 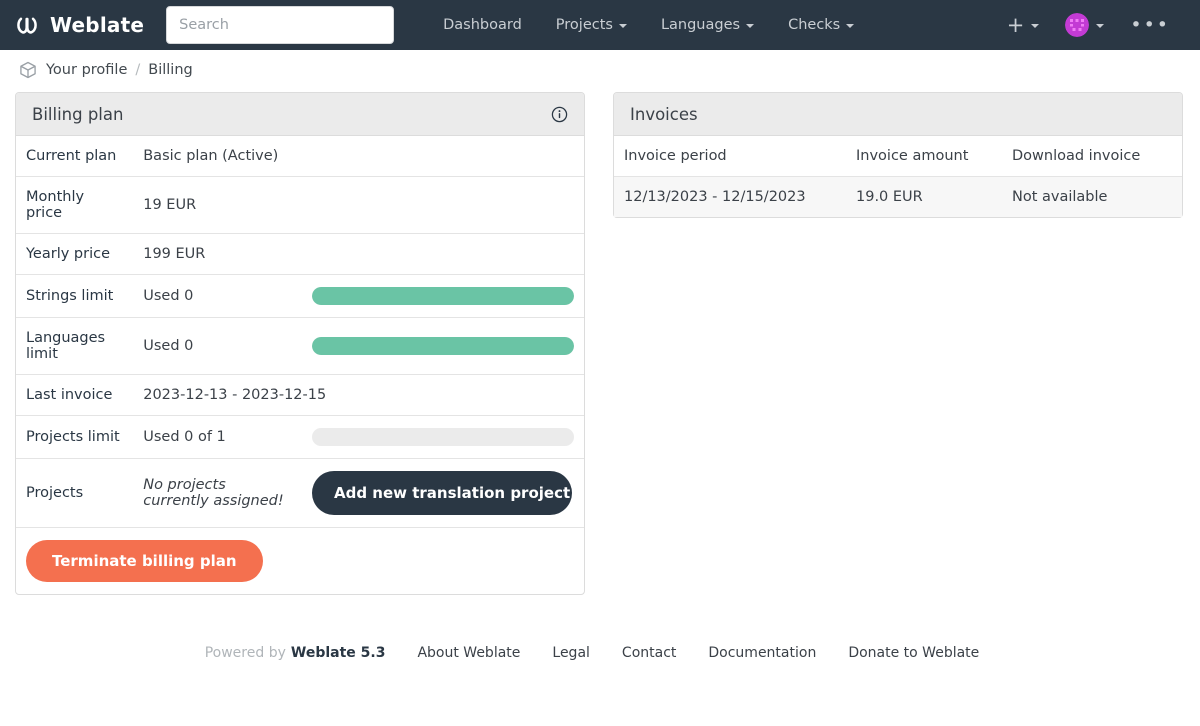 I want to click on row-label-monthly-price: Monthly price, so click(x=75, y=205).